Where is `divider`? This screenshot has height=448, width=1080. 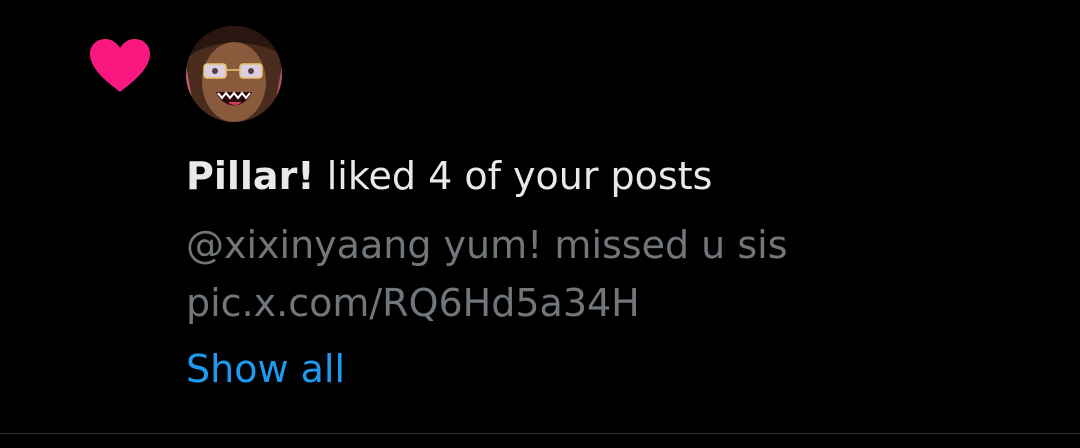 divider is located at coordinates (540, 433).